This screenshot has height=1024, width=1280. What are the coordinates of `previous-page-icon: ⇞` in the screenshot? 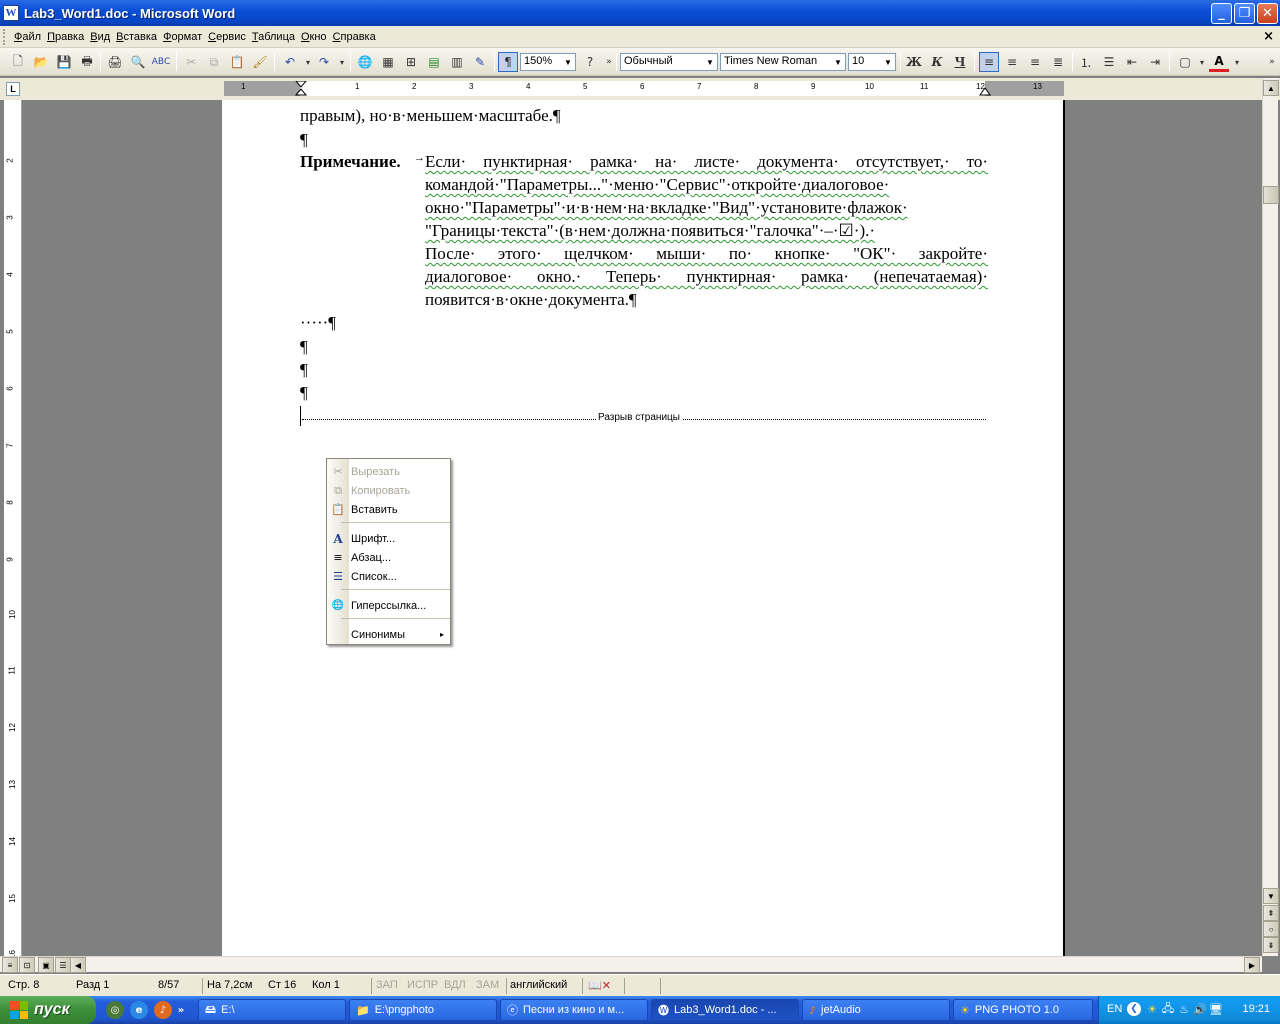 It's located at (1271, 913).